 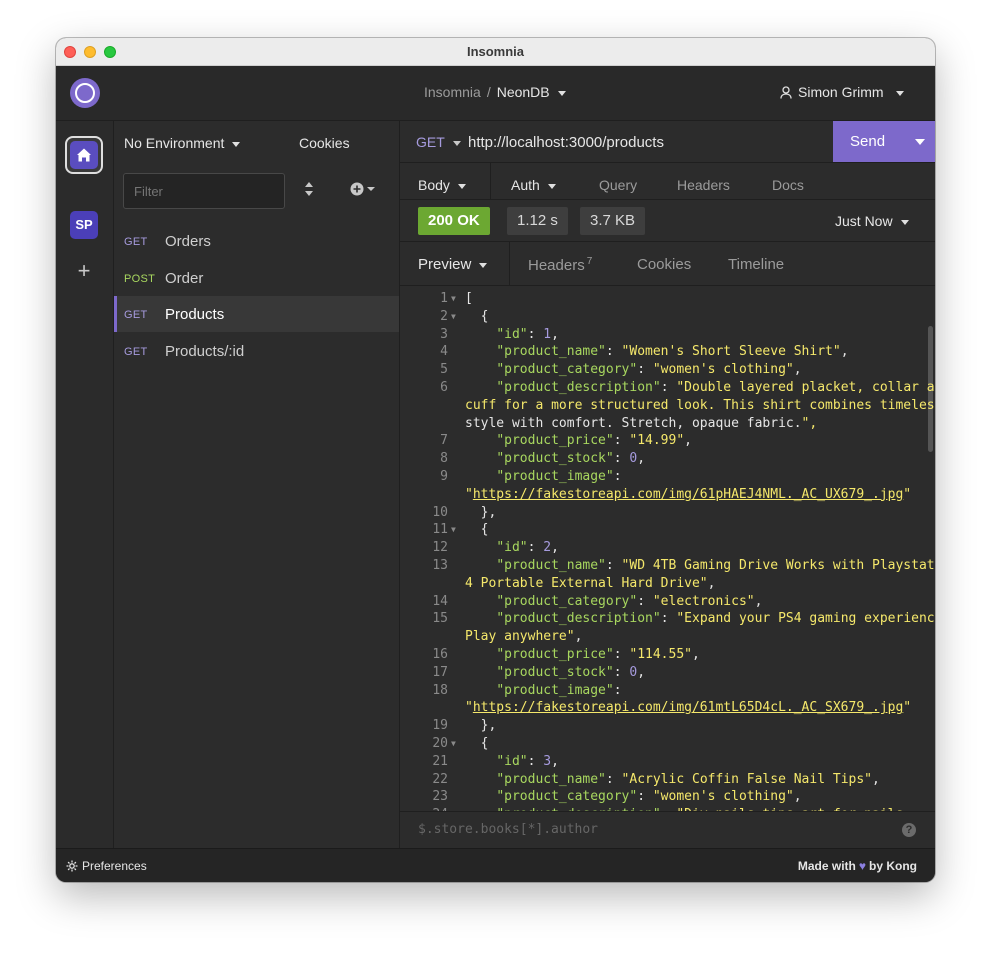 I want to click on response-tabs: Preview Headers 7 Cookies Timeline, so click(x=667, y=264).